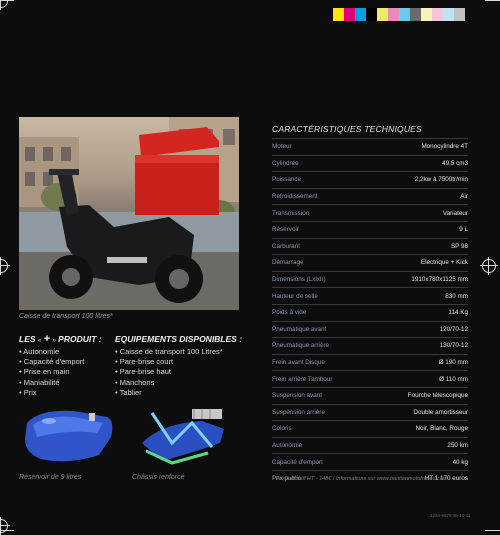 The width and height of the screenshot is (500, 535). Describe the element at coordinates (457, 445) in the screenshot. I see `spec-value: 250 km` at that location.